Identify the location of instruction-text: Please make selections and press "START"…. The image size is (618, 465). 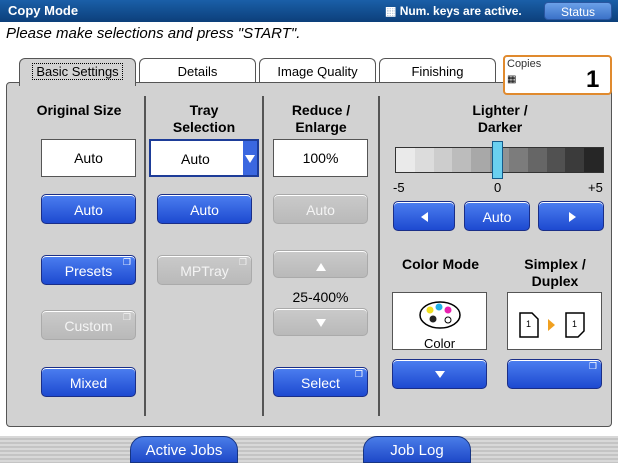
(153, 33).